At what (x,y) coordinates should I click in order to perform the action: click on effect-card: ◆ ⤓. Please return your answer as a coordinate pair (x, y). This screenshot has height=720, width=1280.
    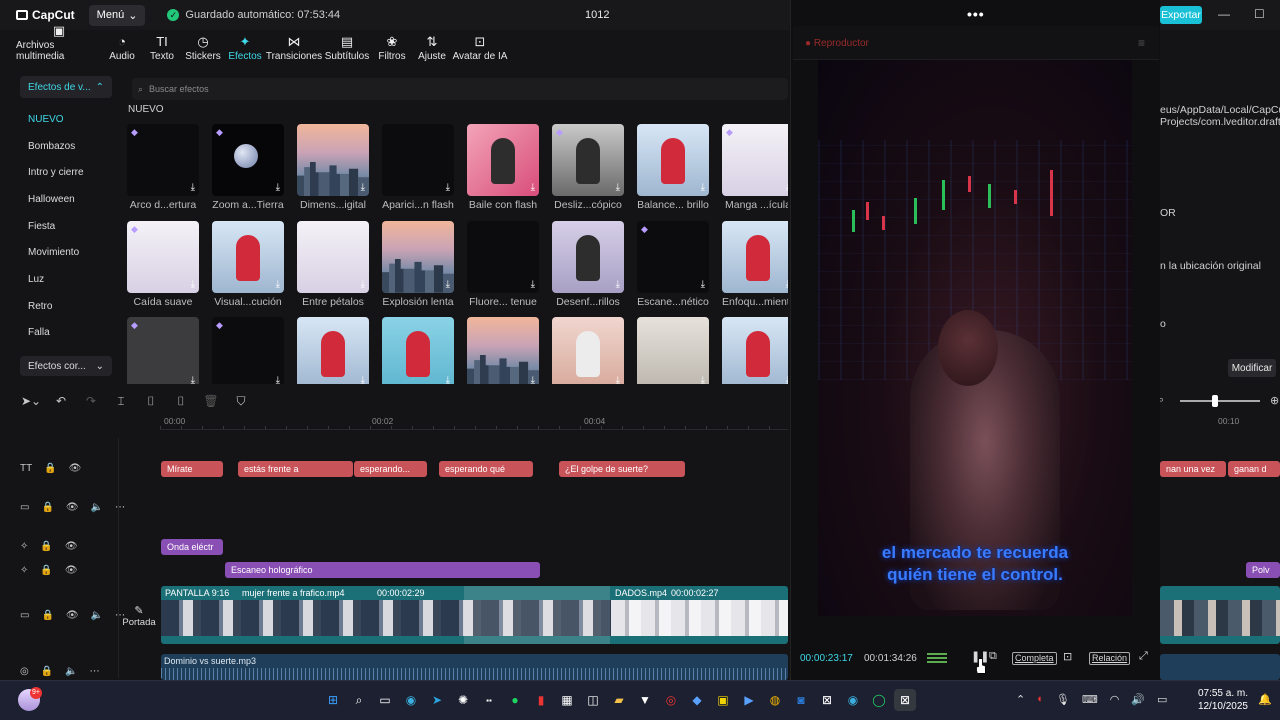
    Looking at the image, I should click on (248, 350).